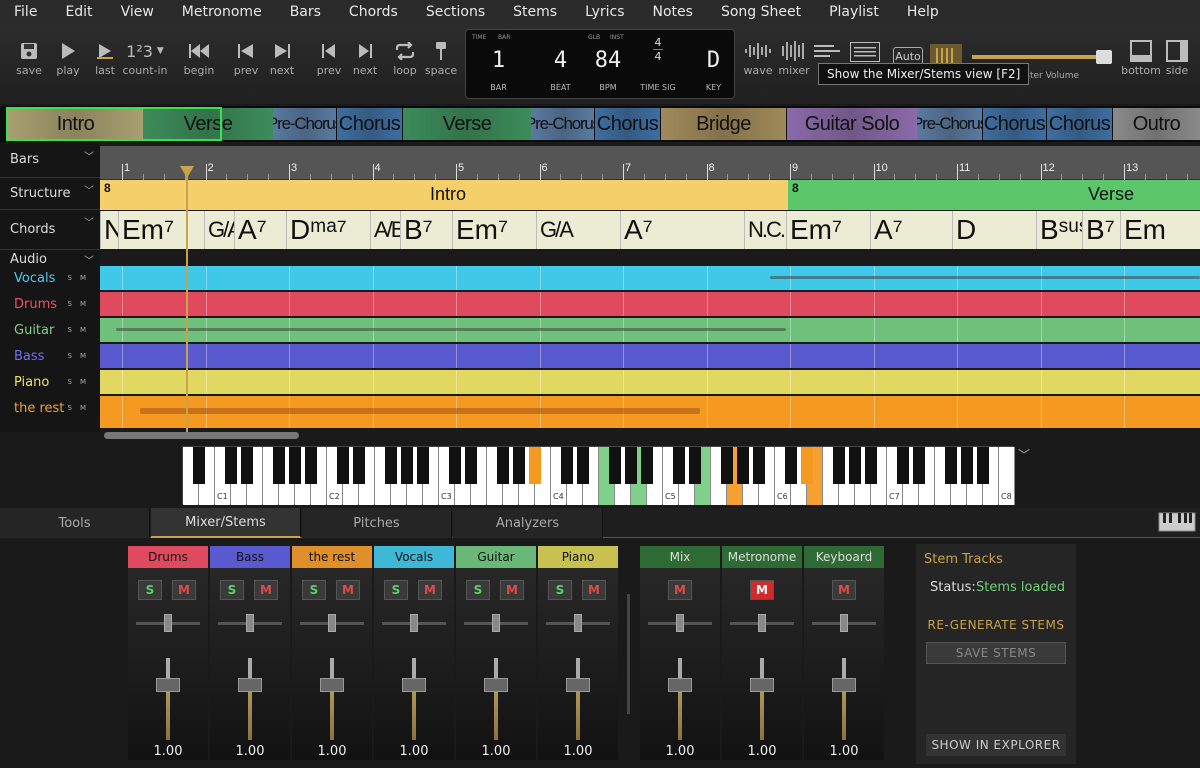  What do you see at coordinates (1160, 230) in the screenshot?
I see `chord-cell: Em` at bounding box center [1160, 230].